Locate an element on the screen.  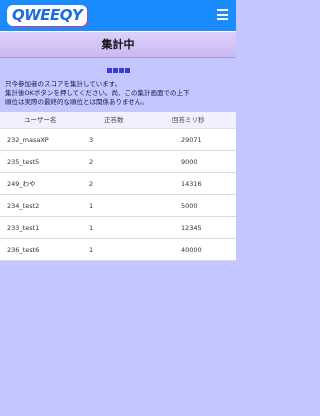
table-row: 249_わや 2 14316 is located at coordinates (118, 184).